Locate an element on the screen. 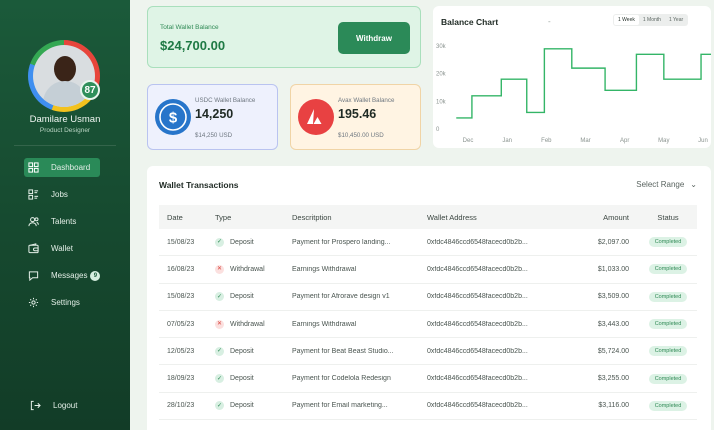 This screenshot has width=714, height=430. col-header-wallet-address: Wallet Address is located at coordinates (452, 217).